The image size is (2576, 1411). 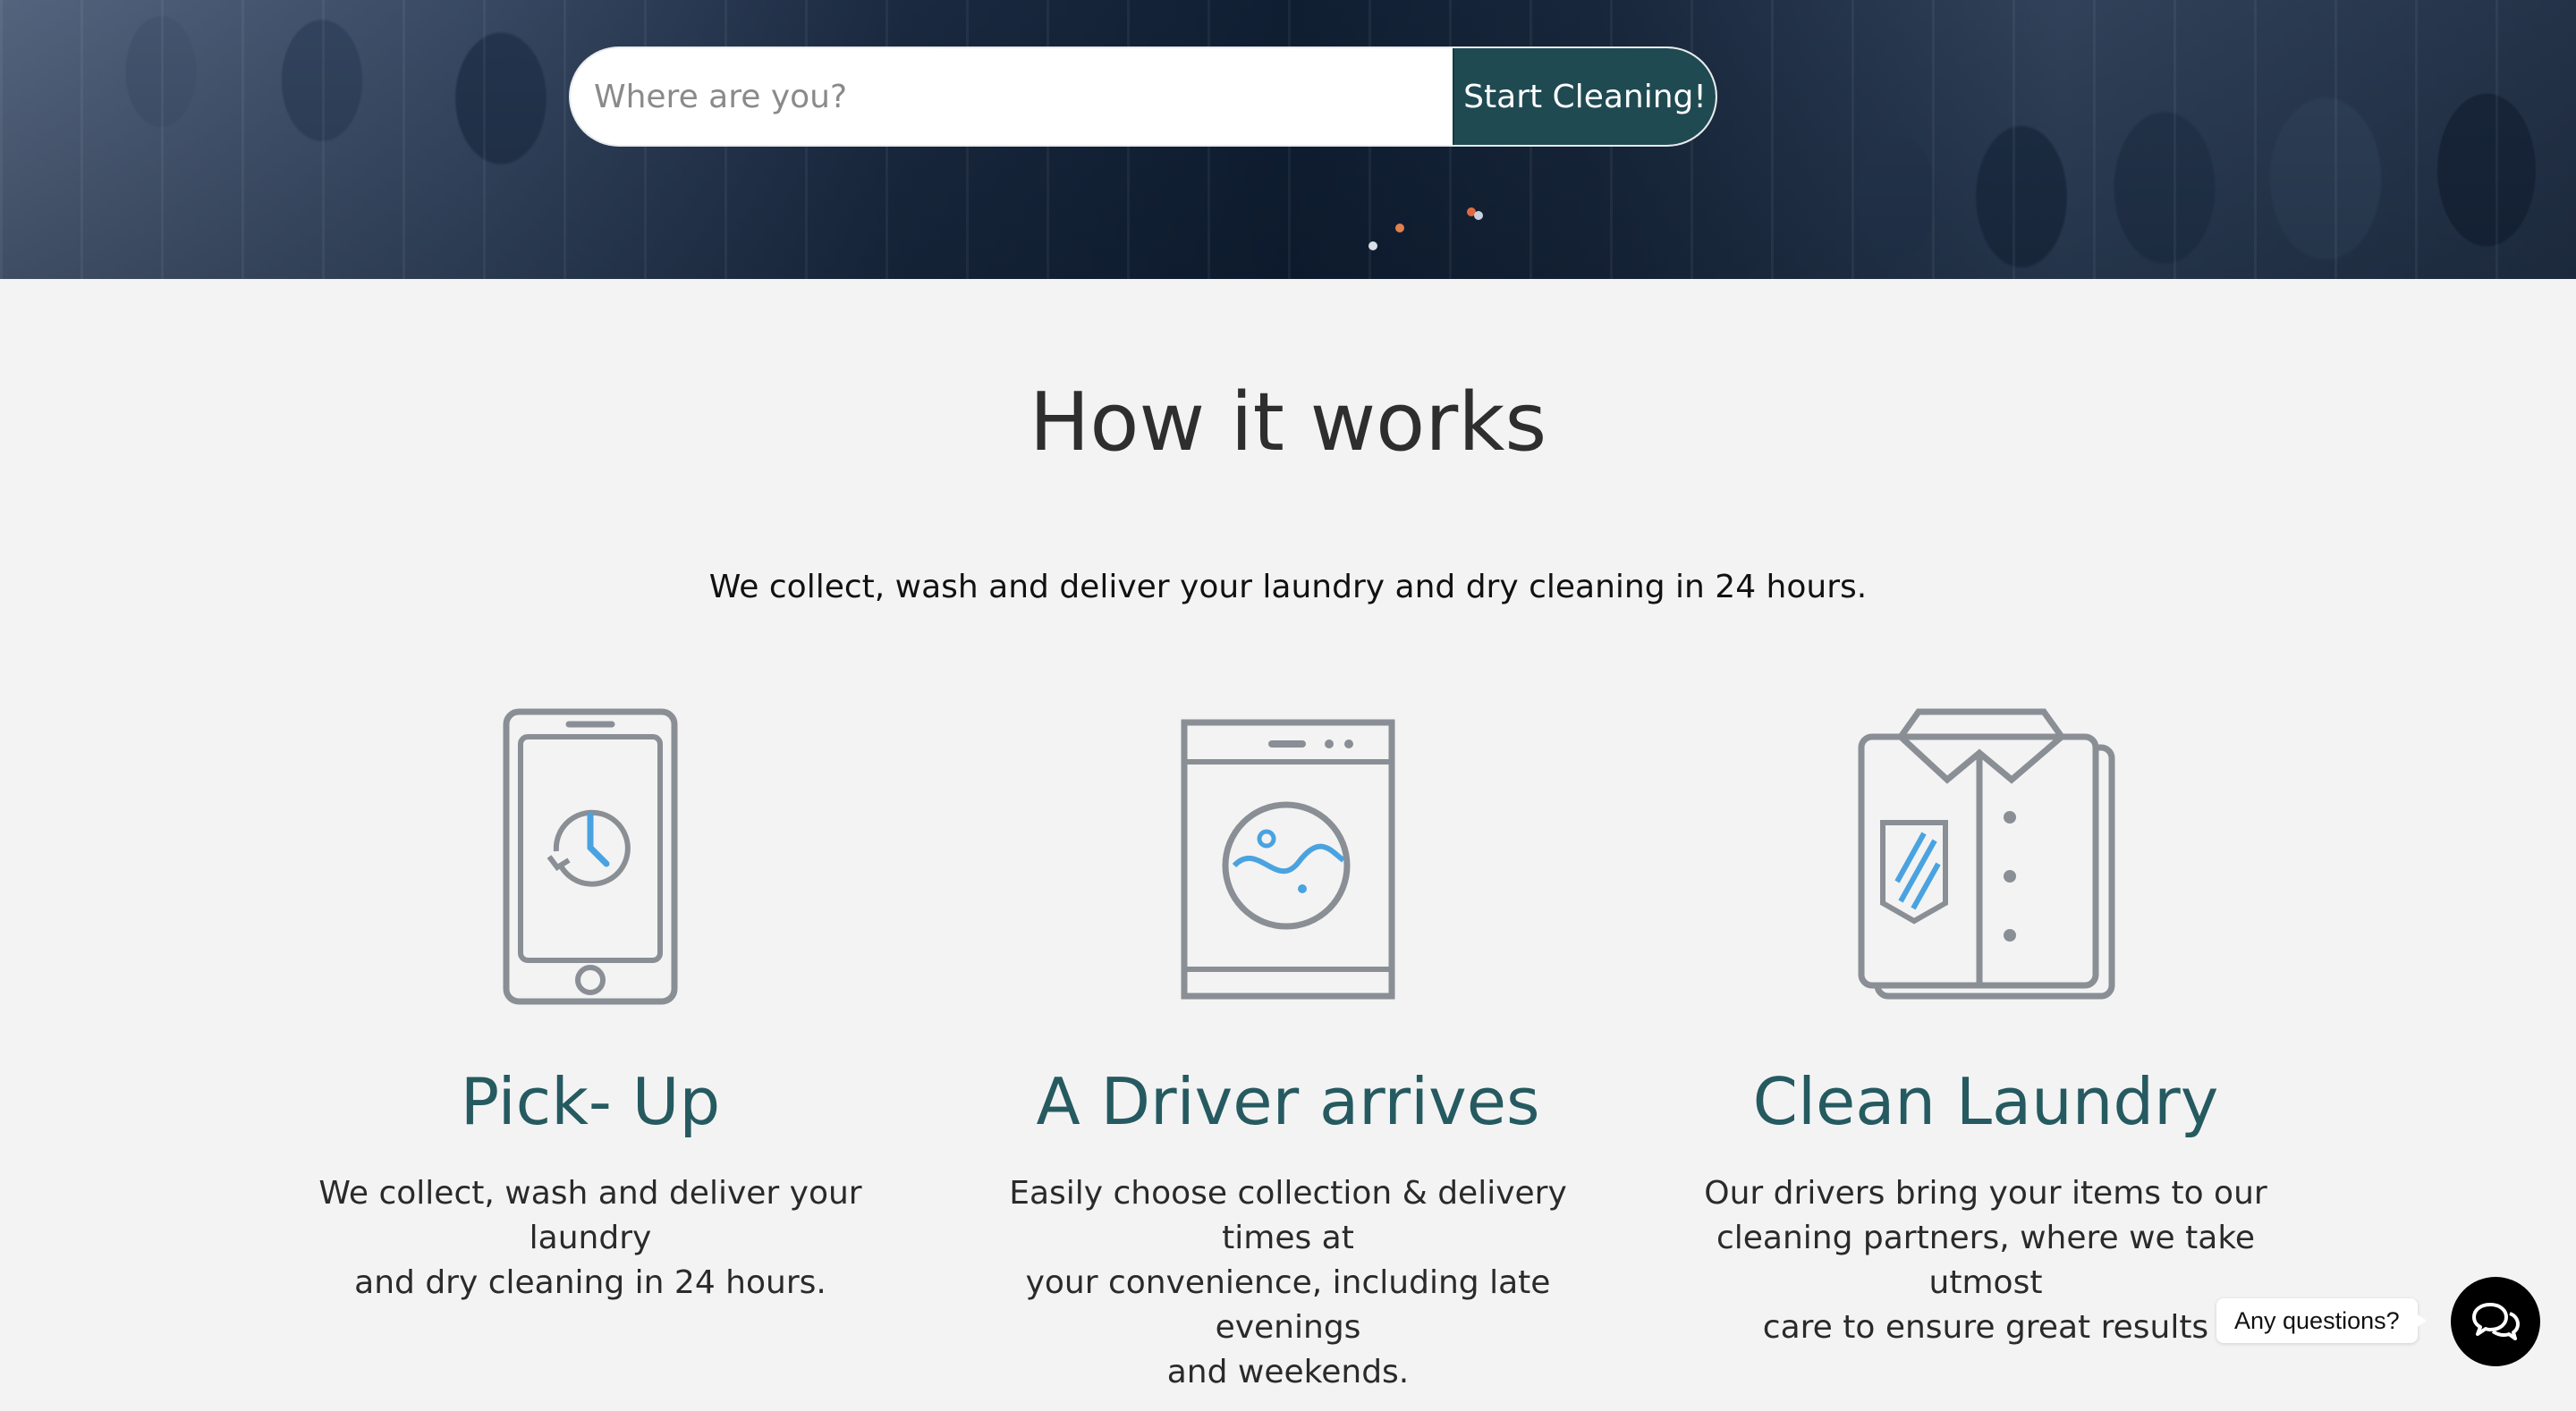 I want to click on shirt-icon, so click(x=1986, y=854).